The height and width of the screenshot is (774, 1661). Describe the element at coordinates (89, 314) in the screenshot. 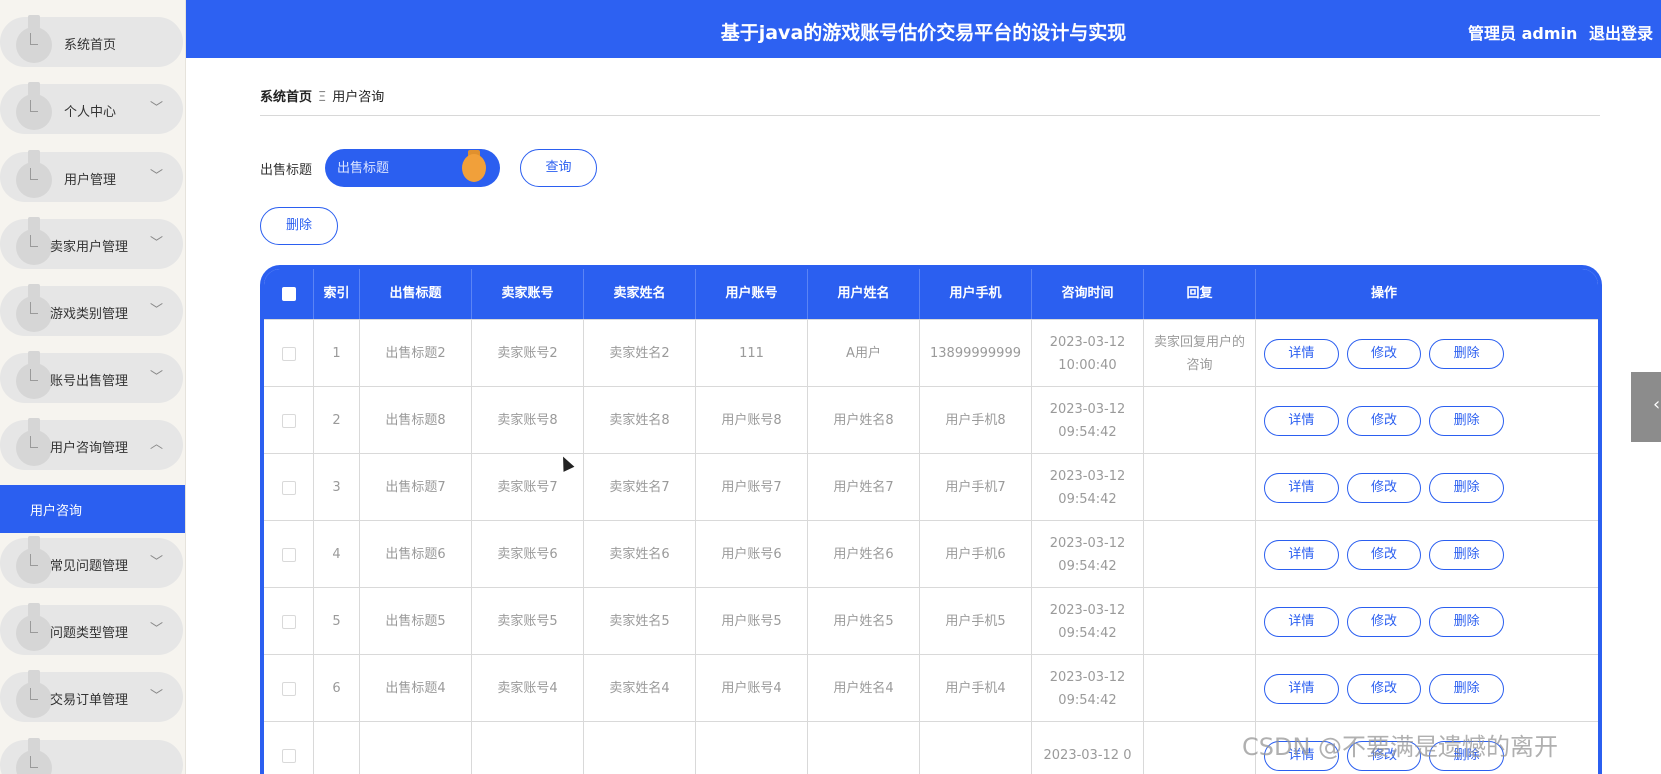

I see `sidebar-item-label: 游戏类别管理` at that location.